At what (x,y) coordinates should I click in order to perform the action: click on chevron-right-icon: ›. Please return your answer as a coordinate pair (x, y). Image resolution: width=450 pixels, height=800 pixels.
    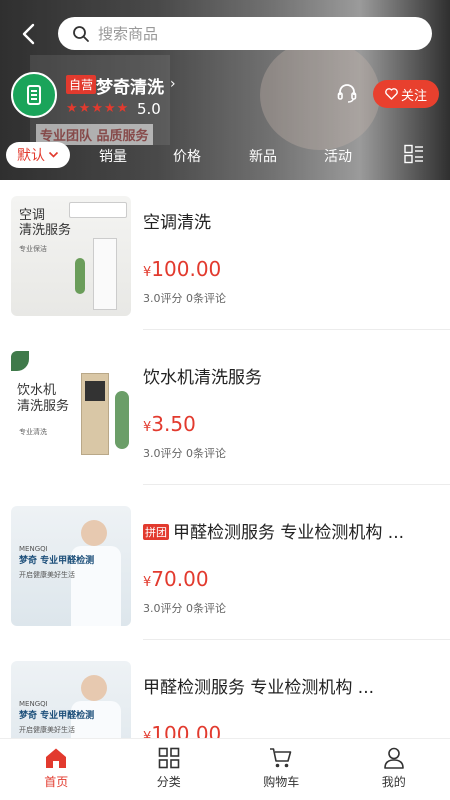
    Looking at the image, I should click on (173, 84).